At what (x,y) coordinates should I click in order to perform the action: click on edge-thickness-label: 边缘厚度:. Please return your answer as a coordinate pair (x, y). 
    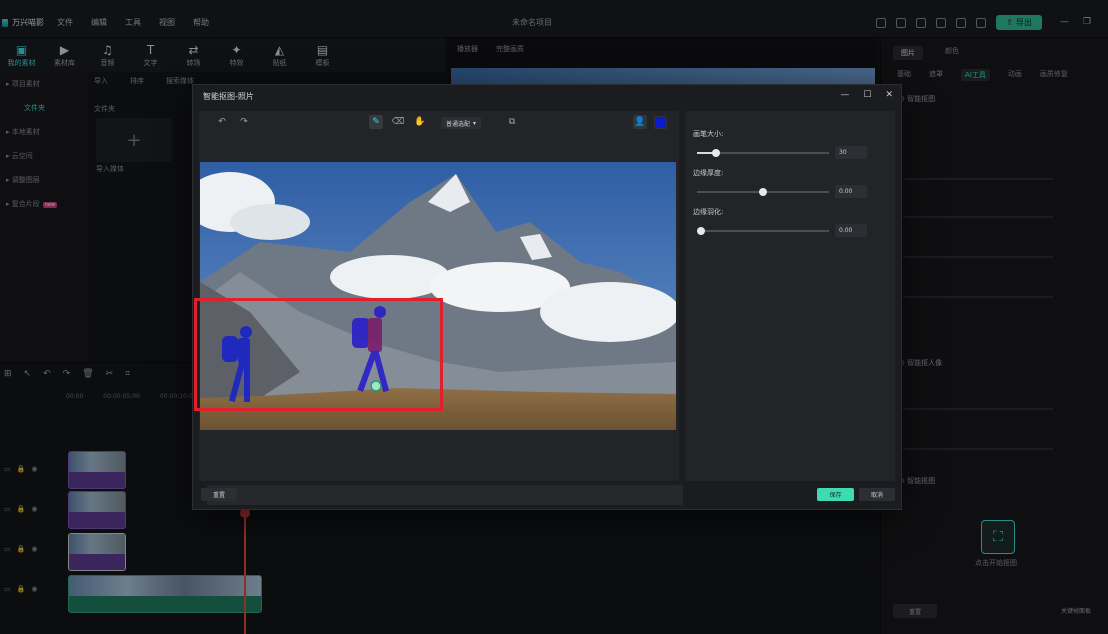
    Looking at the image, I should click on (708, 173).